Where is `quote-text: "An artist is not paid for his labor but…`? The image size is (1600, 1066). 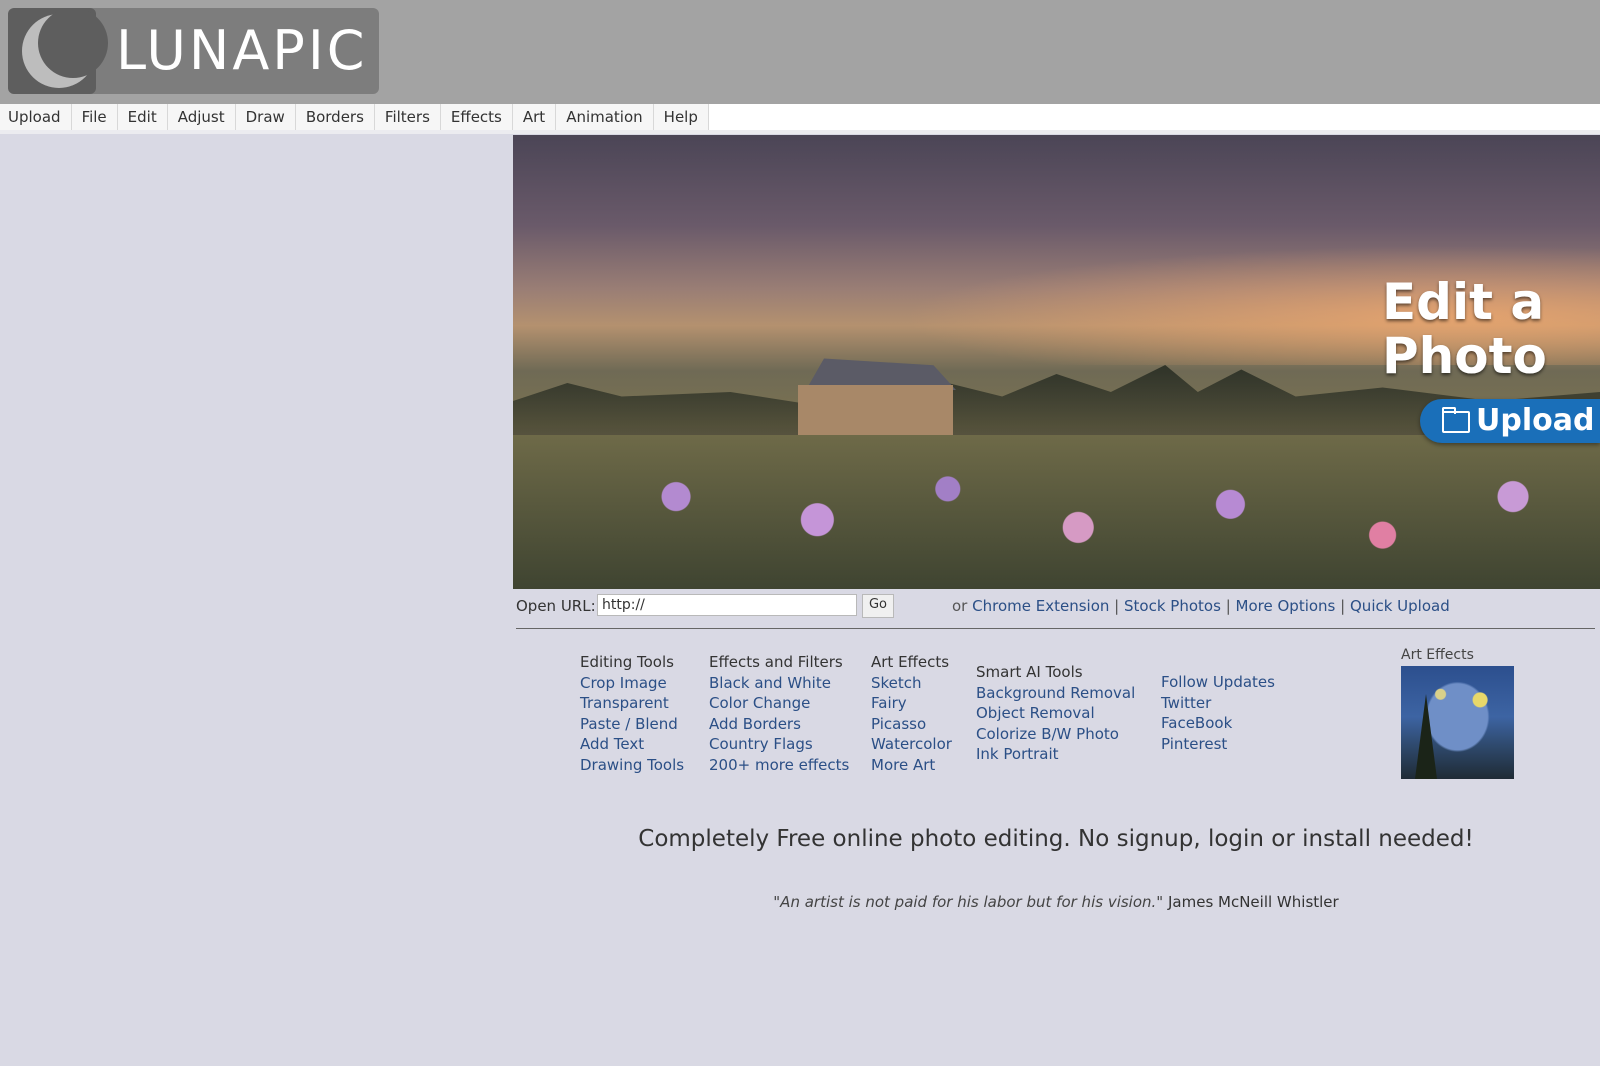
quote-text: "An artist is not paid for his labor but… is located at coordinates (968, 902).